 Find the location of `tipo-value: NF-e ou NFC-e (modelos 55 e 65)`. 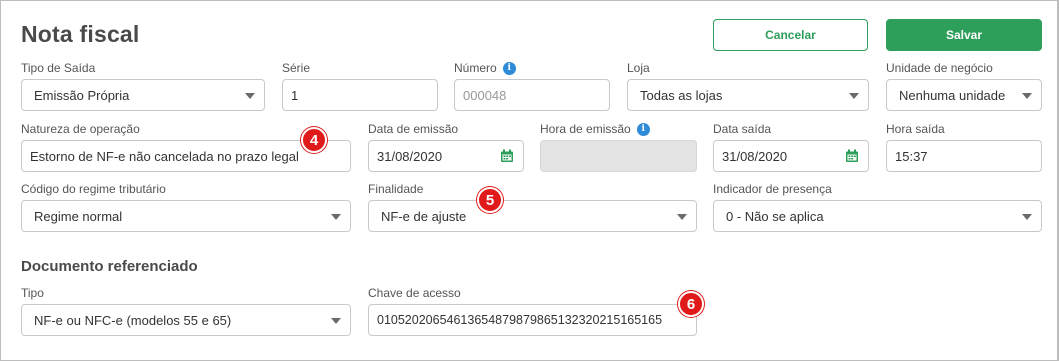

tipo-value: NF-e ou NFC-e (modelos 55 e 65) is located at coordinates (133, 320).